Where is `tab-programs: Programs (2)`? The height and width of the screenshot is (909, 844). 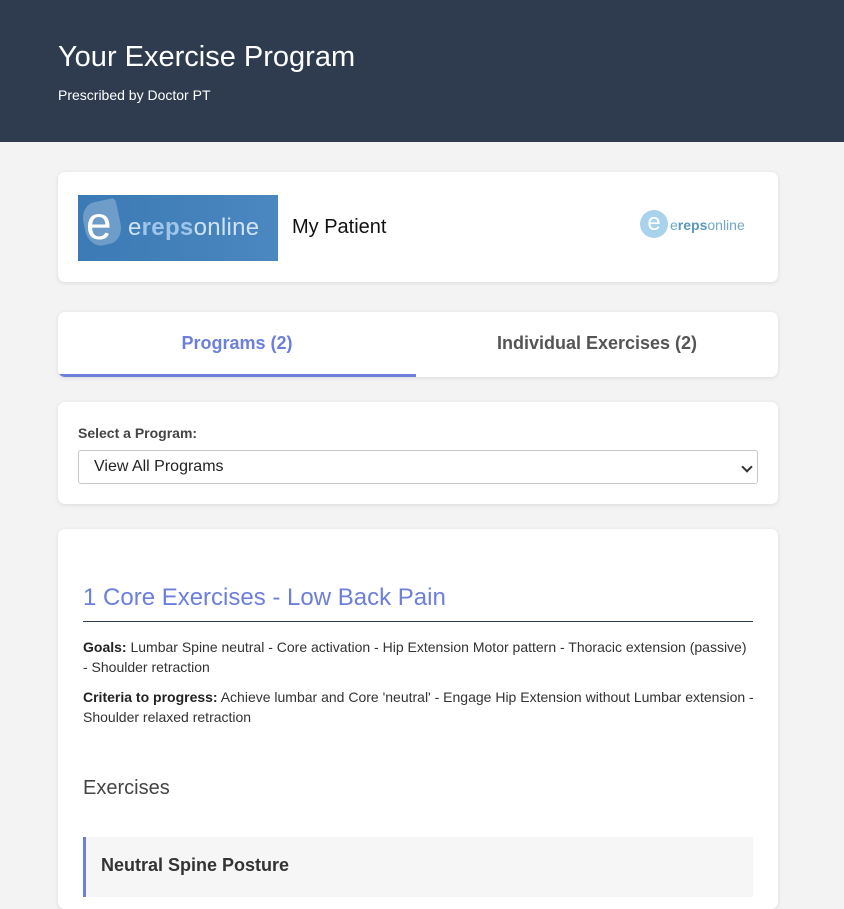
tab-programs: Programs (2) is located at coordinates (237, 344).